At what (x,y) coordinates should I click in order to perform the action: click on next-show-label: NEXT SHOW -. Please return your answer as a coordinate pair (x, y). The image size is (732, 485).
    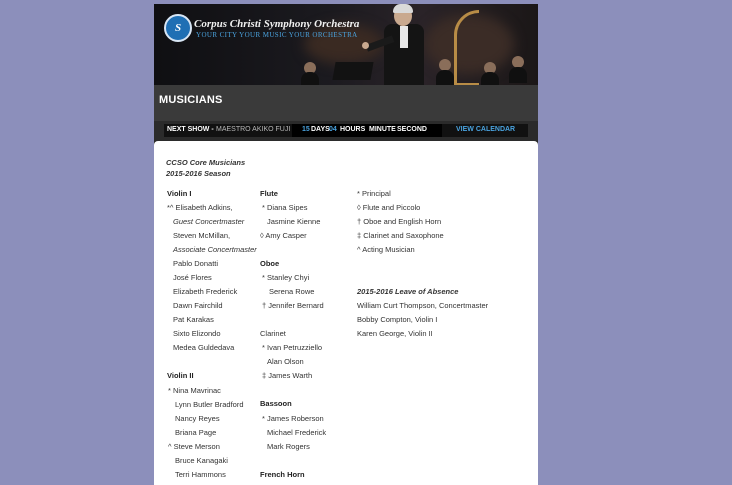
    Looking at the image, I should click on (190, 129).